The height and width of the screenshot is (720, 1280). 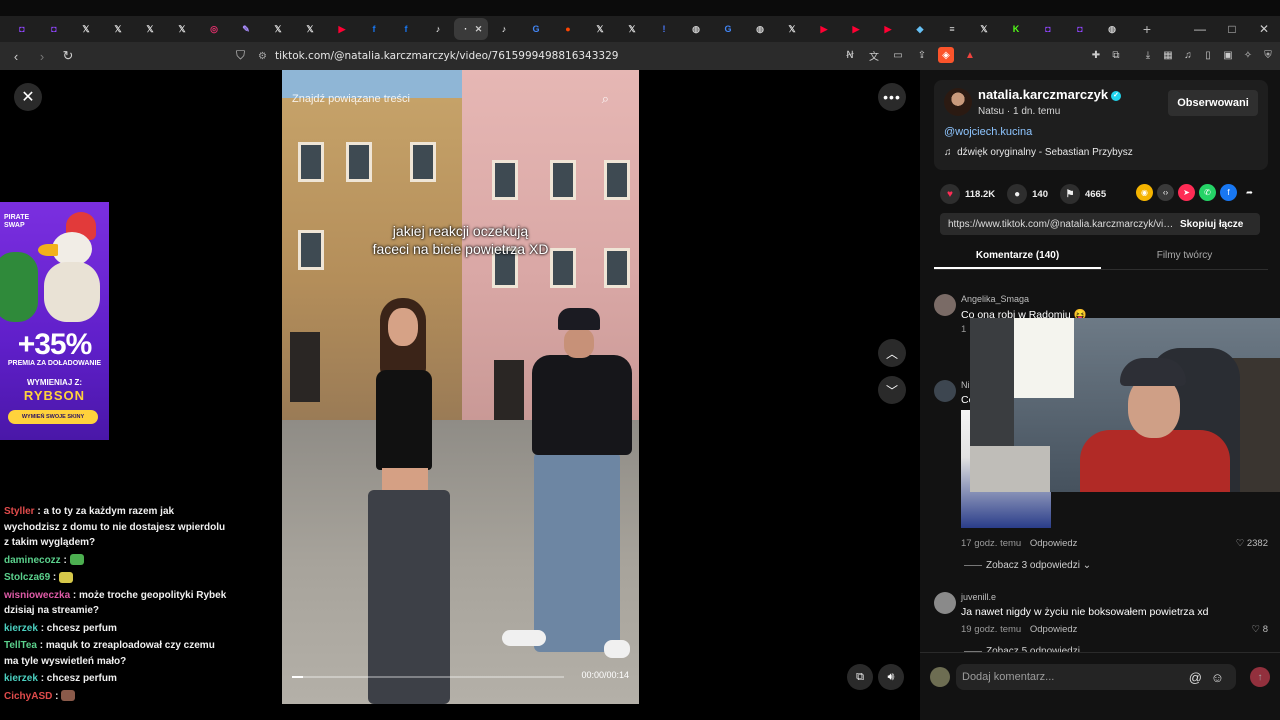 What do you see at coordinates (850, 55) in the screenshot?
I see `no-translate-icon: Ꞥ` at bounding box center [850, 55].